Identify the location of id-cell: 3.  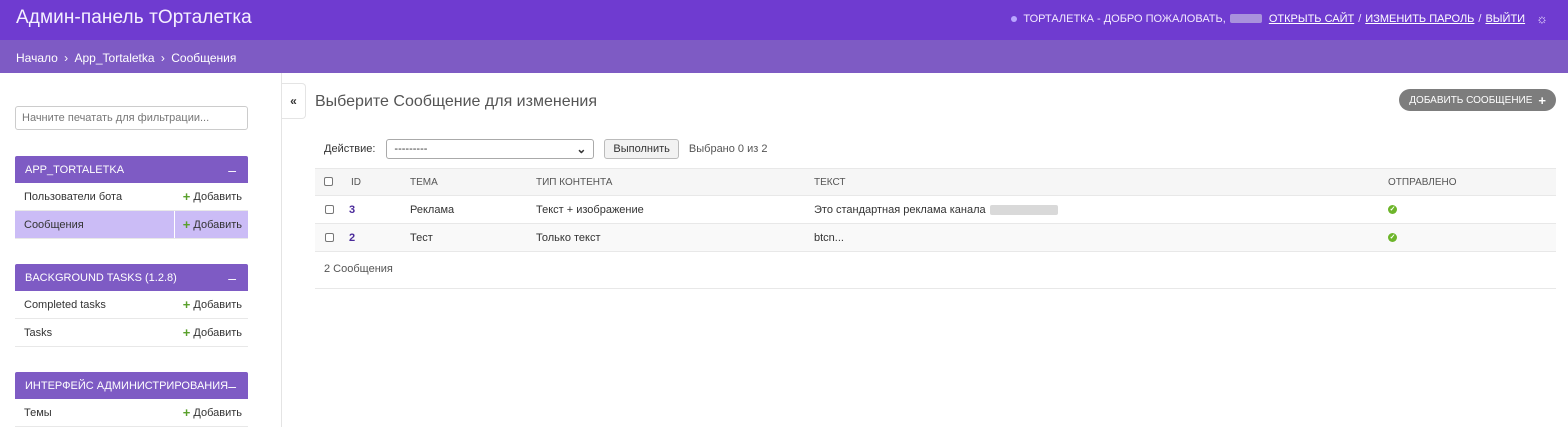
(375, 209).